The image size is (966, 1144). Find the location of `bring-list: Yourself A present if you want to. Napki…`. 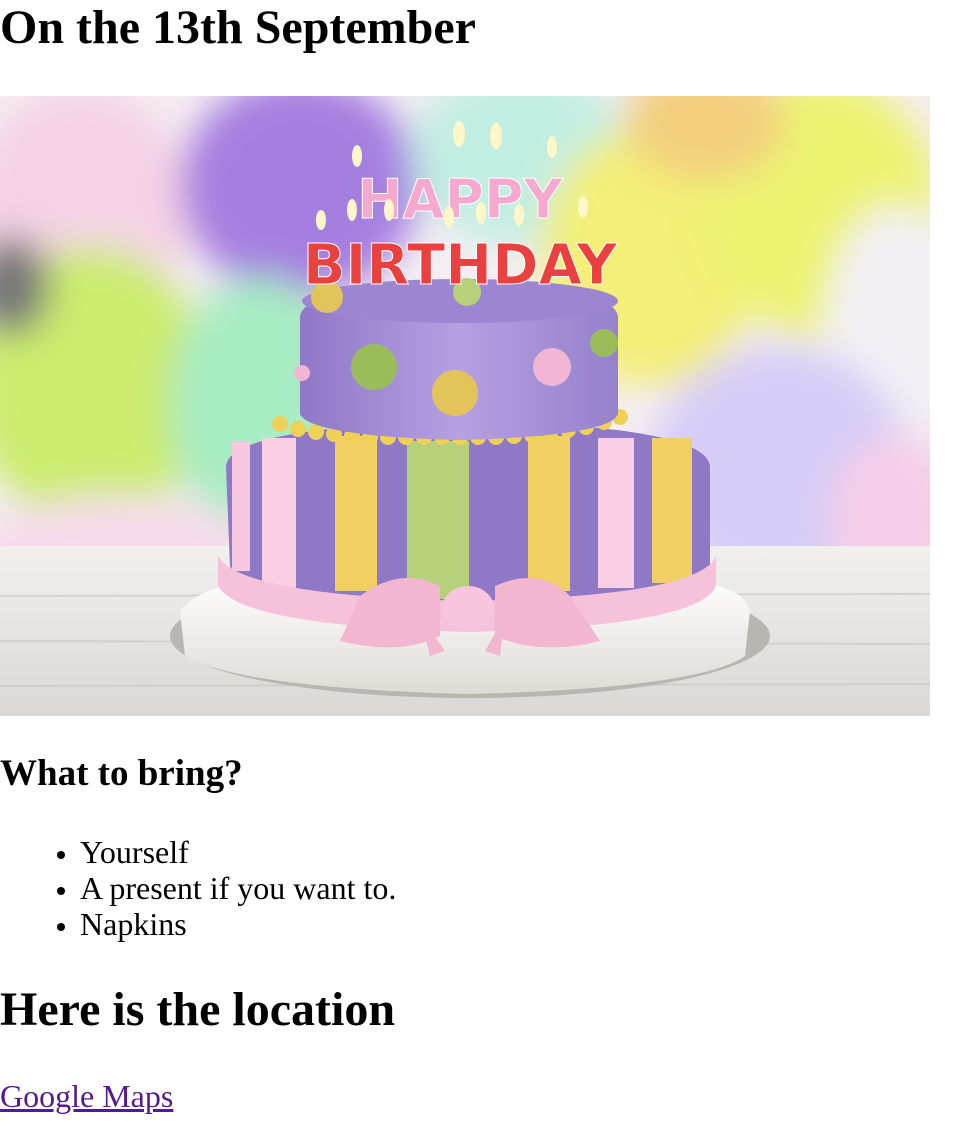

bring-list: Yourself A present if you want to. Napki… is located at coordinates (198, 888).